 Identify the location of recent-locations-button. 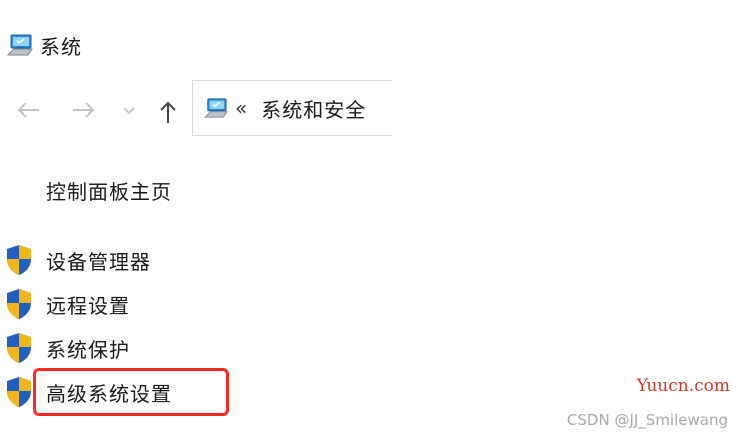
(129, 110).